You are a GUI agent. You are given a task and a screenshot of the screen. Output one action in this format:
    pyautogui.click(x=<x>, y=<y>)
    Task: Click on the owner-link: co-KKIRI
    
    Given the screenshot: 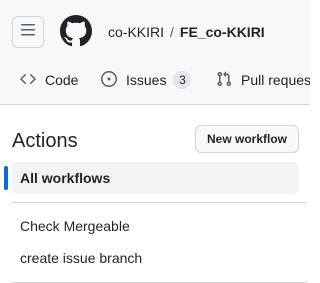 What is the action you would take?
    pyautogui.click(x=136, y=32)
    